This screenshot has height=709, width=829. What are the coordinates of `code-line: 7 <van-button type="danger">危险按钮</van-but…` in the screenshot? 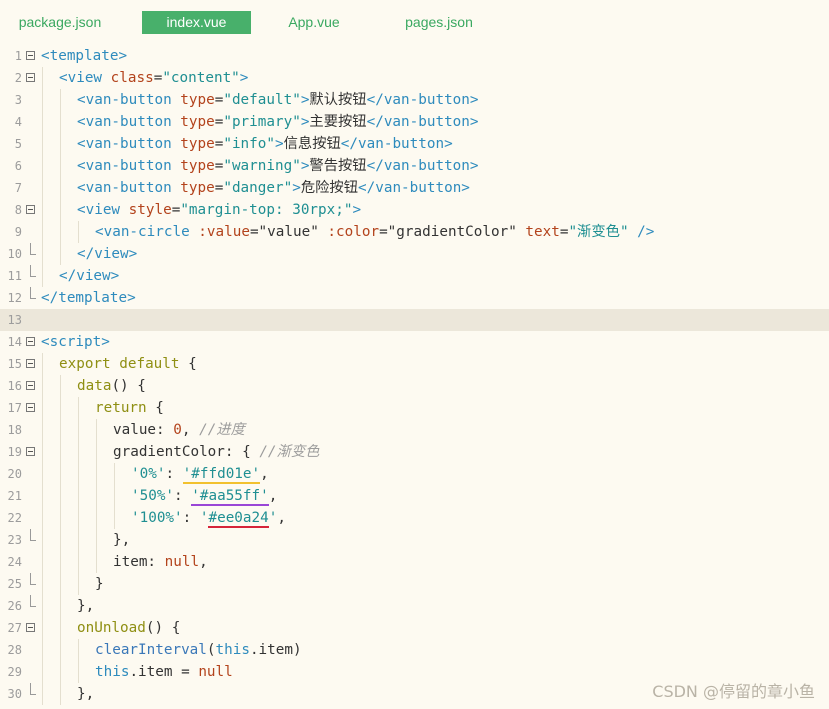 It's located at (414, 188).